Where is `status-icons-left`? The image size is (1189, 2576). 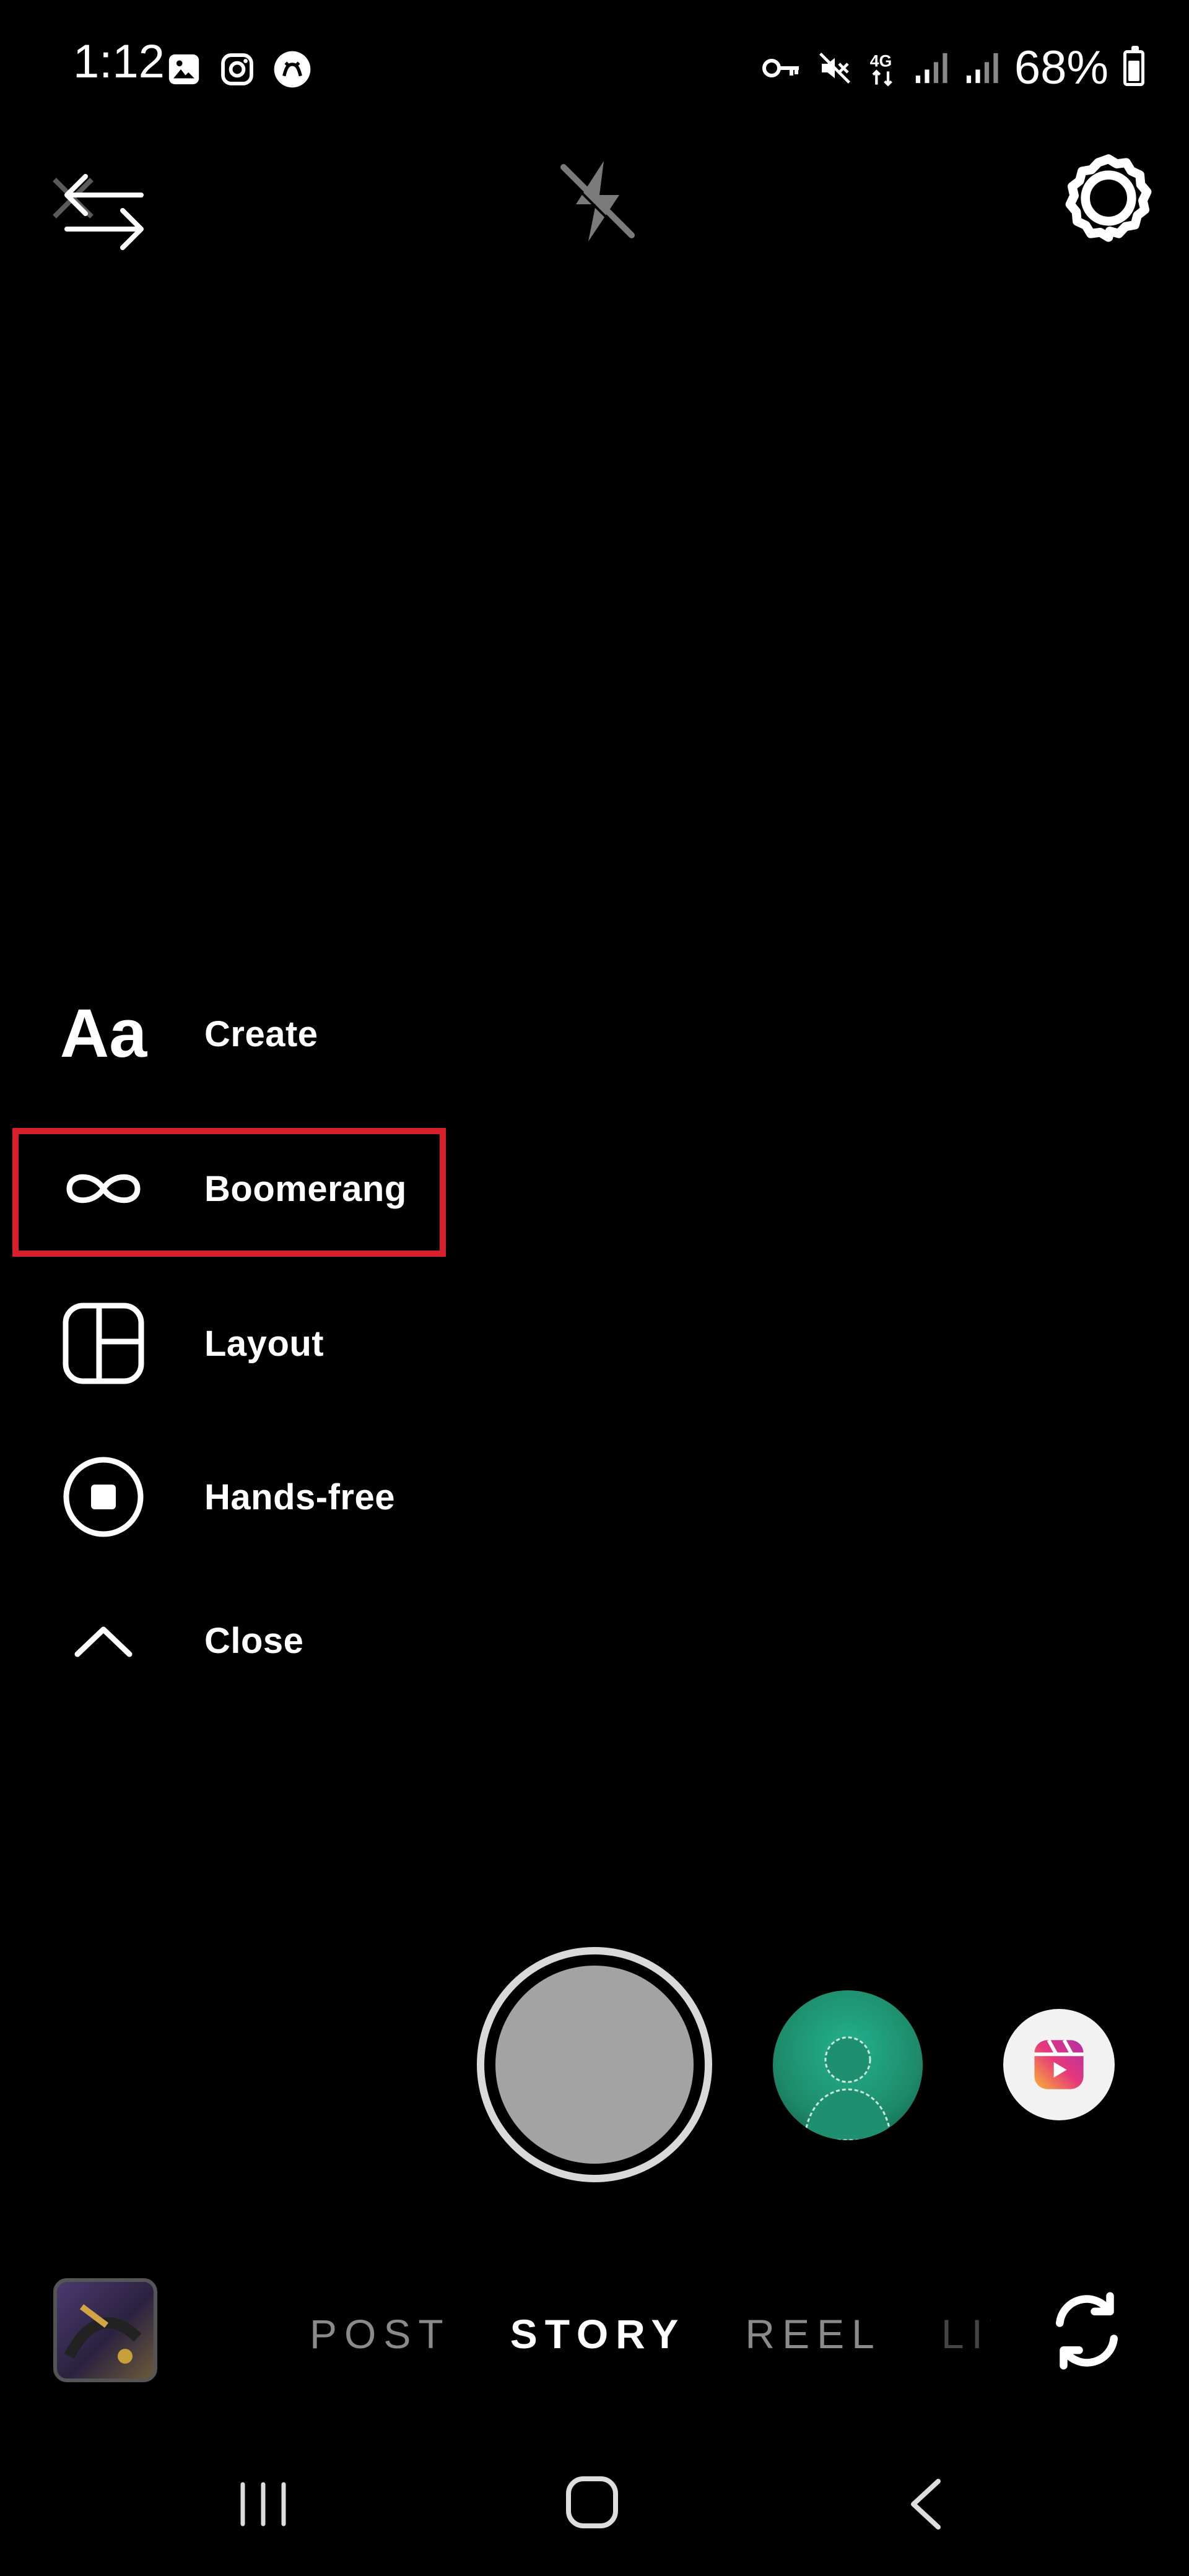
status-icons-left is located at coordinates (239, 69).